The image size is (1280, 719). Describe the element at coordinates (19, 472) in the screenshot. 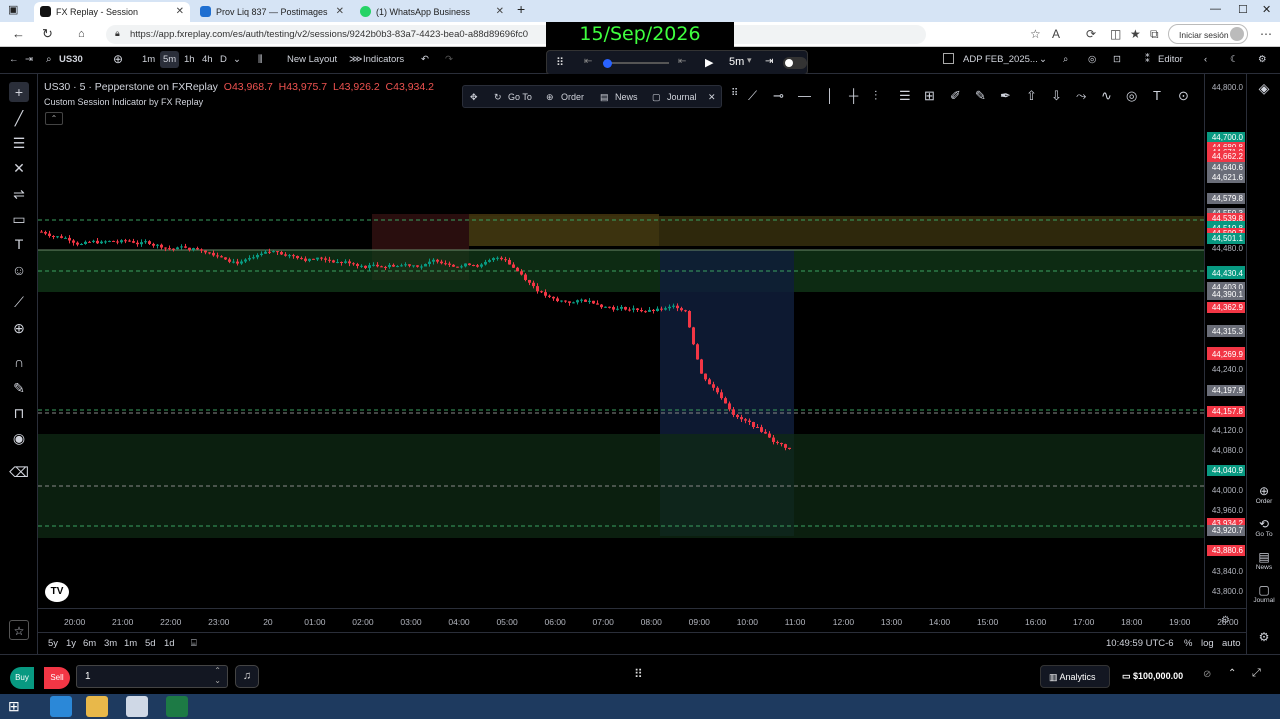

I see `trash-icon: ⌫` at that location.